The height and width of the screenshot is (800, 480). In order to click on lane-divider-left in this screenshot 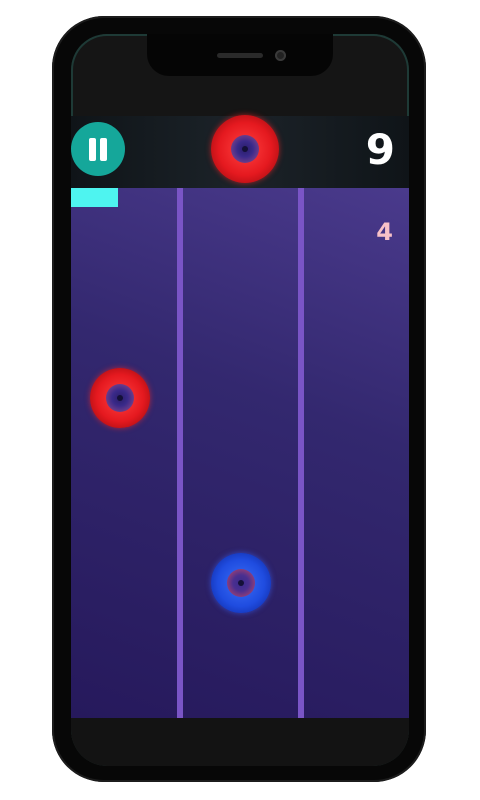, I will do `click(180, 453)`.